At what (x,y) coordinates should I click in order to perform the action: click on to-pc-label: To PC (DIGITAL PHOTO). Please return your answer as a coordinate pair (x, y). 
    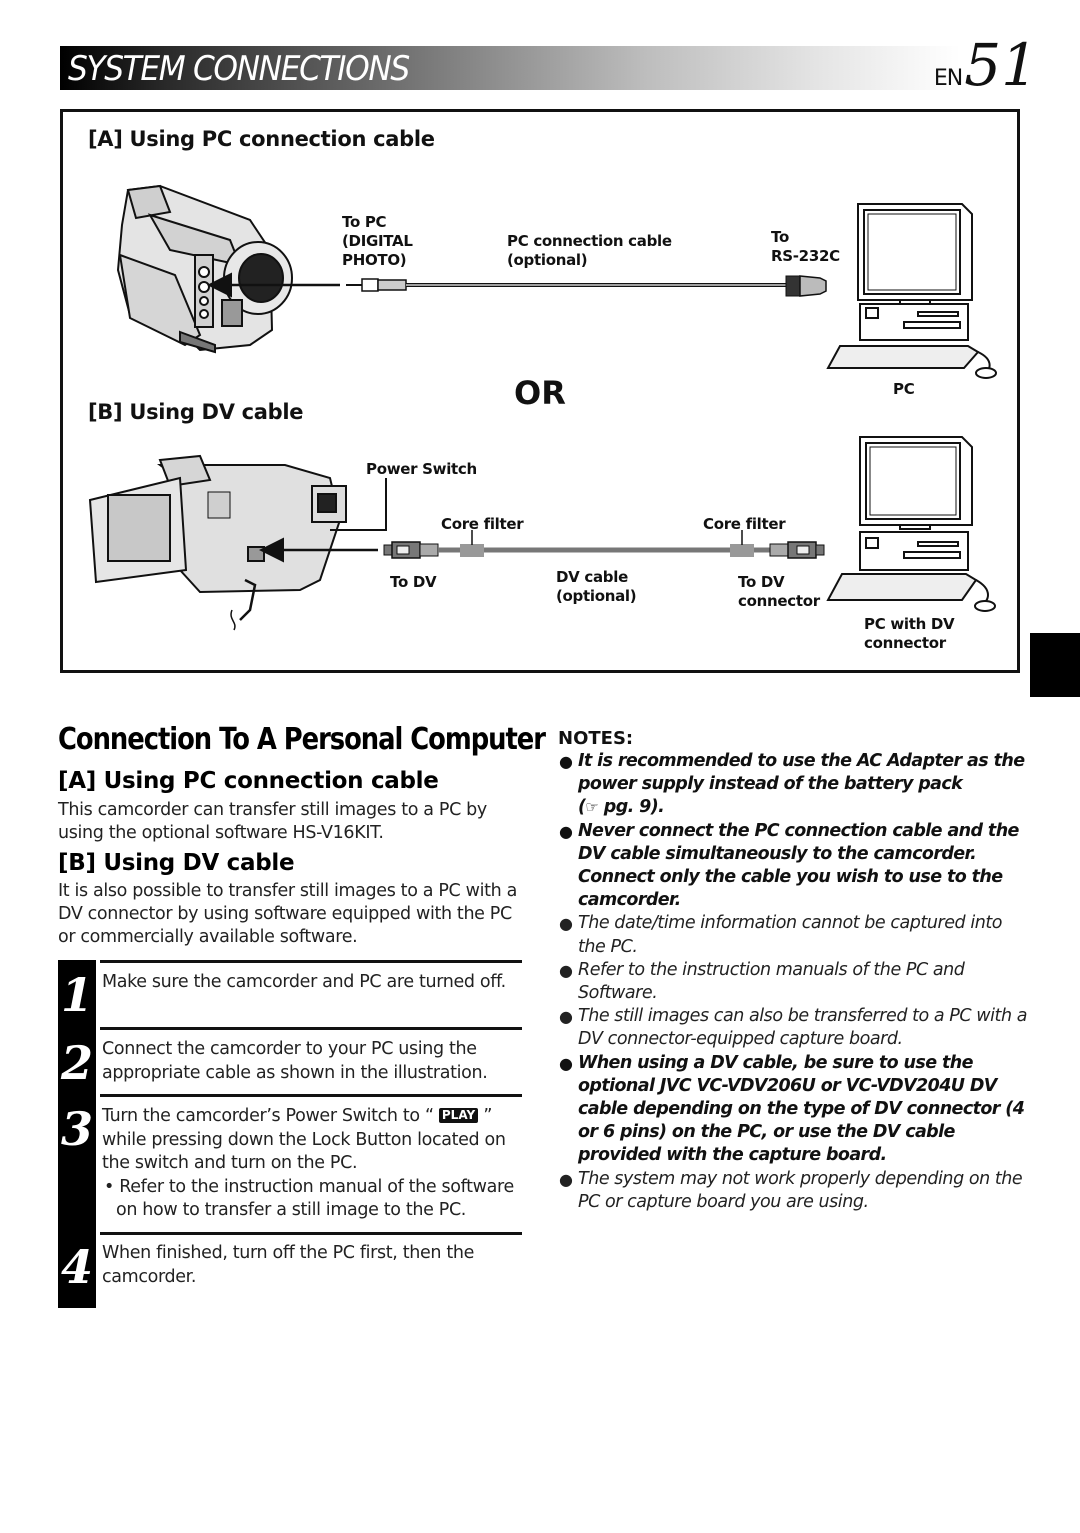
    Looking at the image, I should click on (377, 241).